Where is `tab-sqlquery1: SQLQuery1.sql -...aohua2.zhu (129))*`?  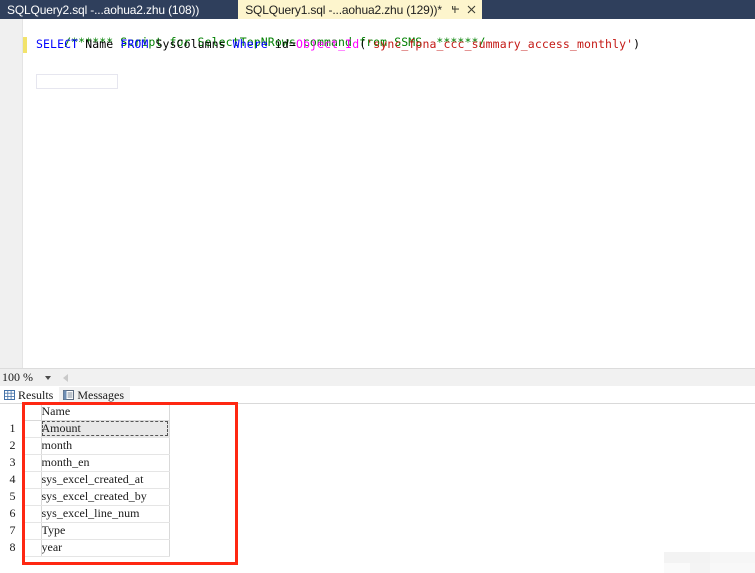
tab-sqlquery1: SQLQuery1.sql -...aohua2.zhu (129))* is located at coordinates (358, 9).